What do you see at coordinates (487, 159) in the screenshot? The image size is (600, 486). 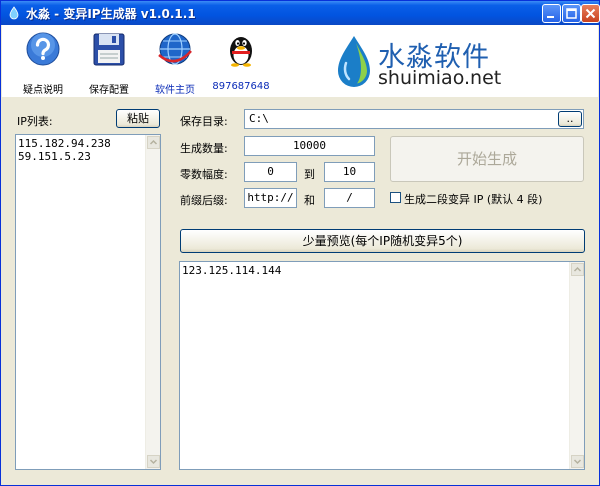 I see `start-generate-button: 开始生成` at bounding box center [487, 159].